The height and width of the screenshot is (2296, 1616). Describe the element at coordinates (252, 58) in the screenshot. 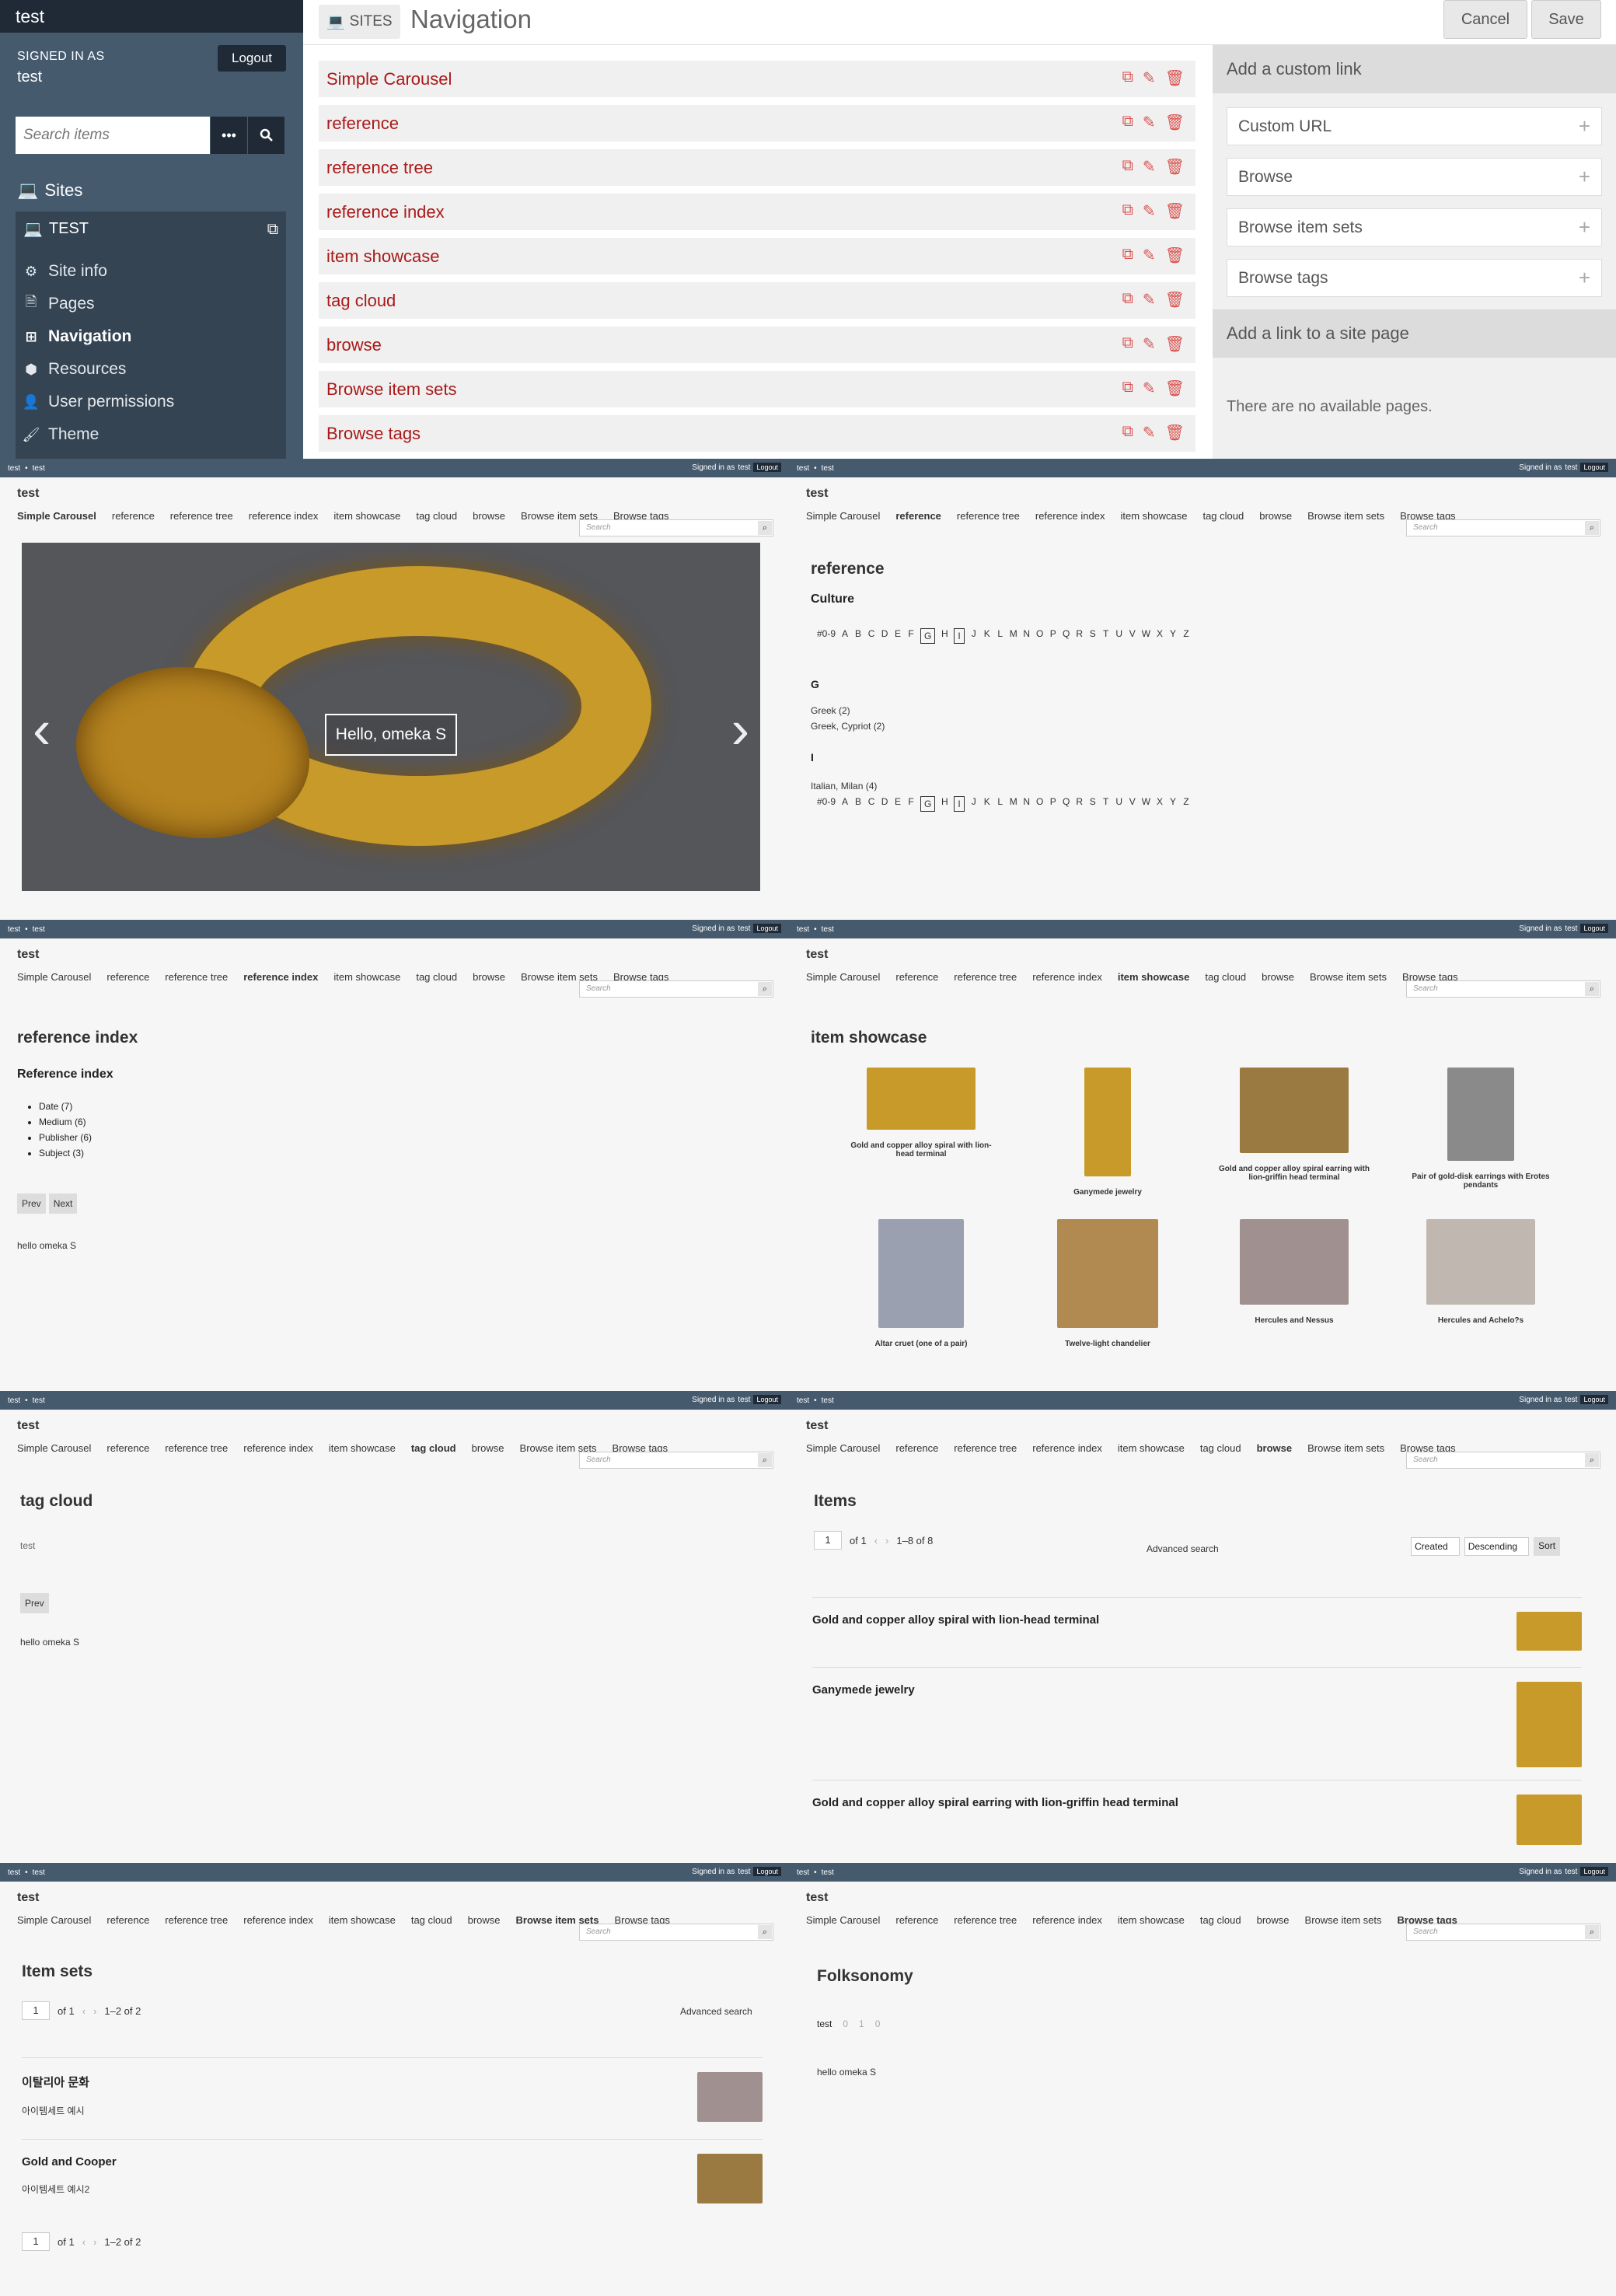

I see `logout-button: Logout` at that location.